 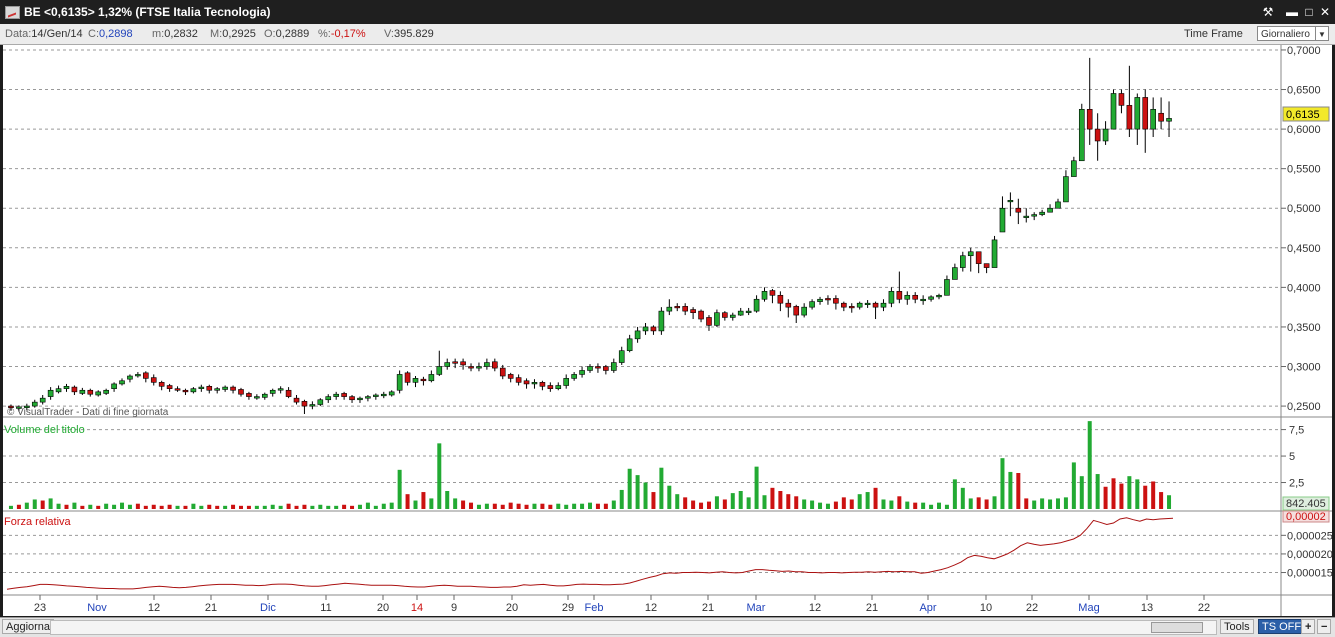 What do you see at coordinates (110, 34) in the screenshot?
I see `close-readout: C:0,2898` at bounding box center [110, 34].